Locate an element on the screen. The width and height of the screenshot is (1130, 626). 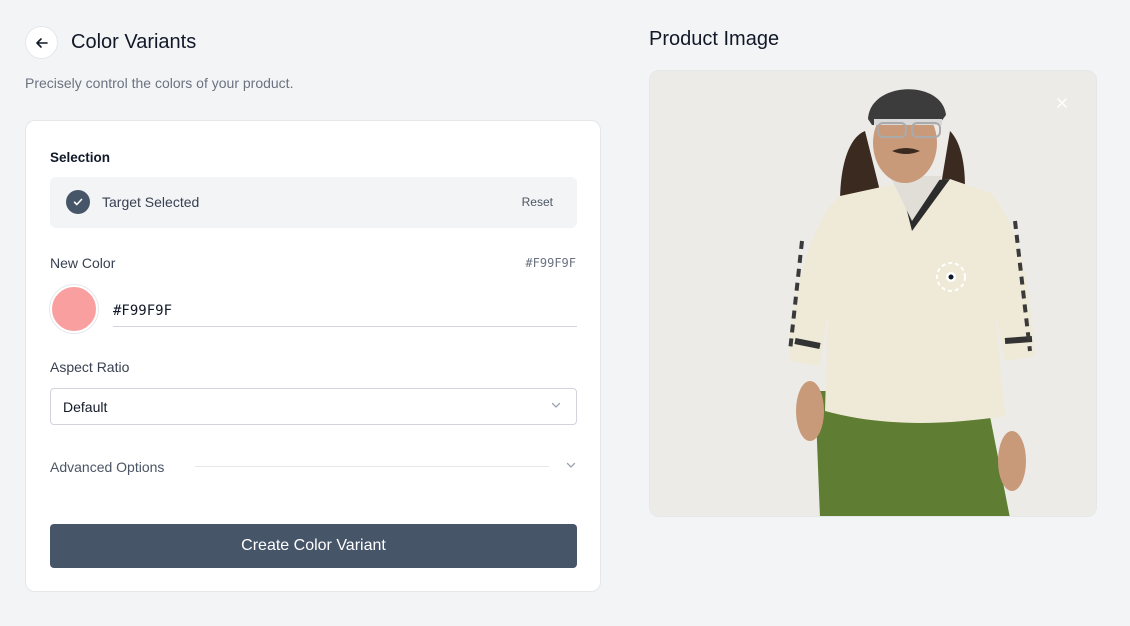
color-hex-readout: #F99F9F is located at coordinates (550, 263).